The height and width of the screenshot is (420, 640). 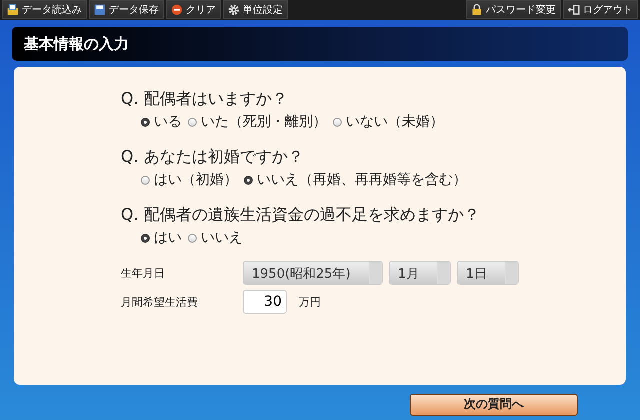 I want to click on folder-icon, so click(x=13, y=10).